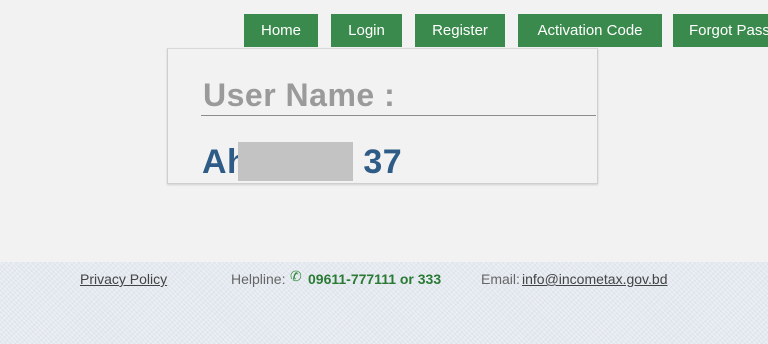 Image resolution: width=768 pixels, height=344 pixels. What do you see at coordinates (366, 30) in the screenshot?
I see `nav-login-button: Login` at bounding box center [366, 30].